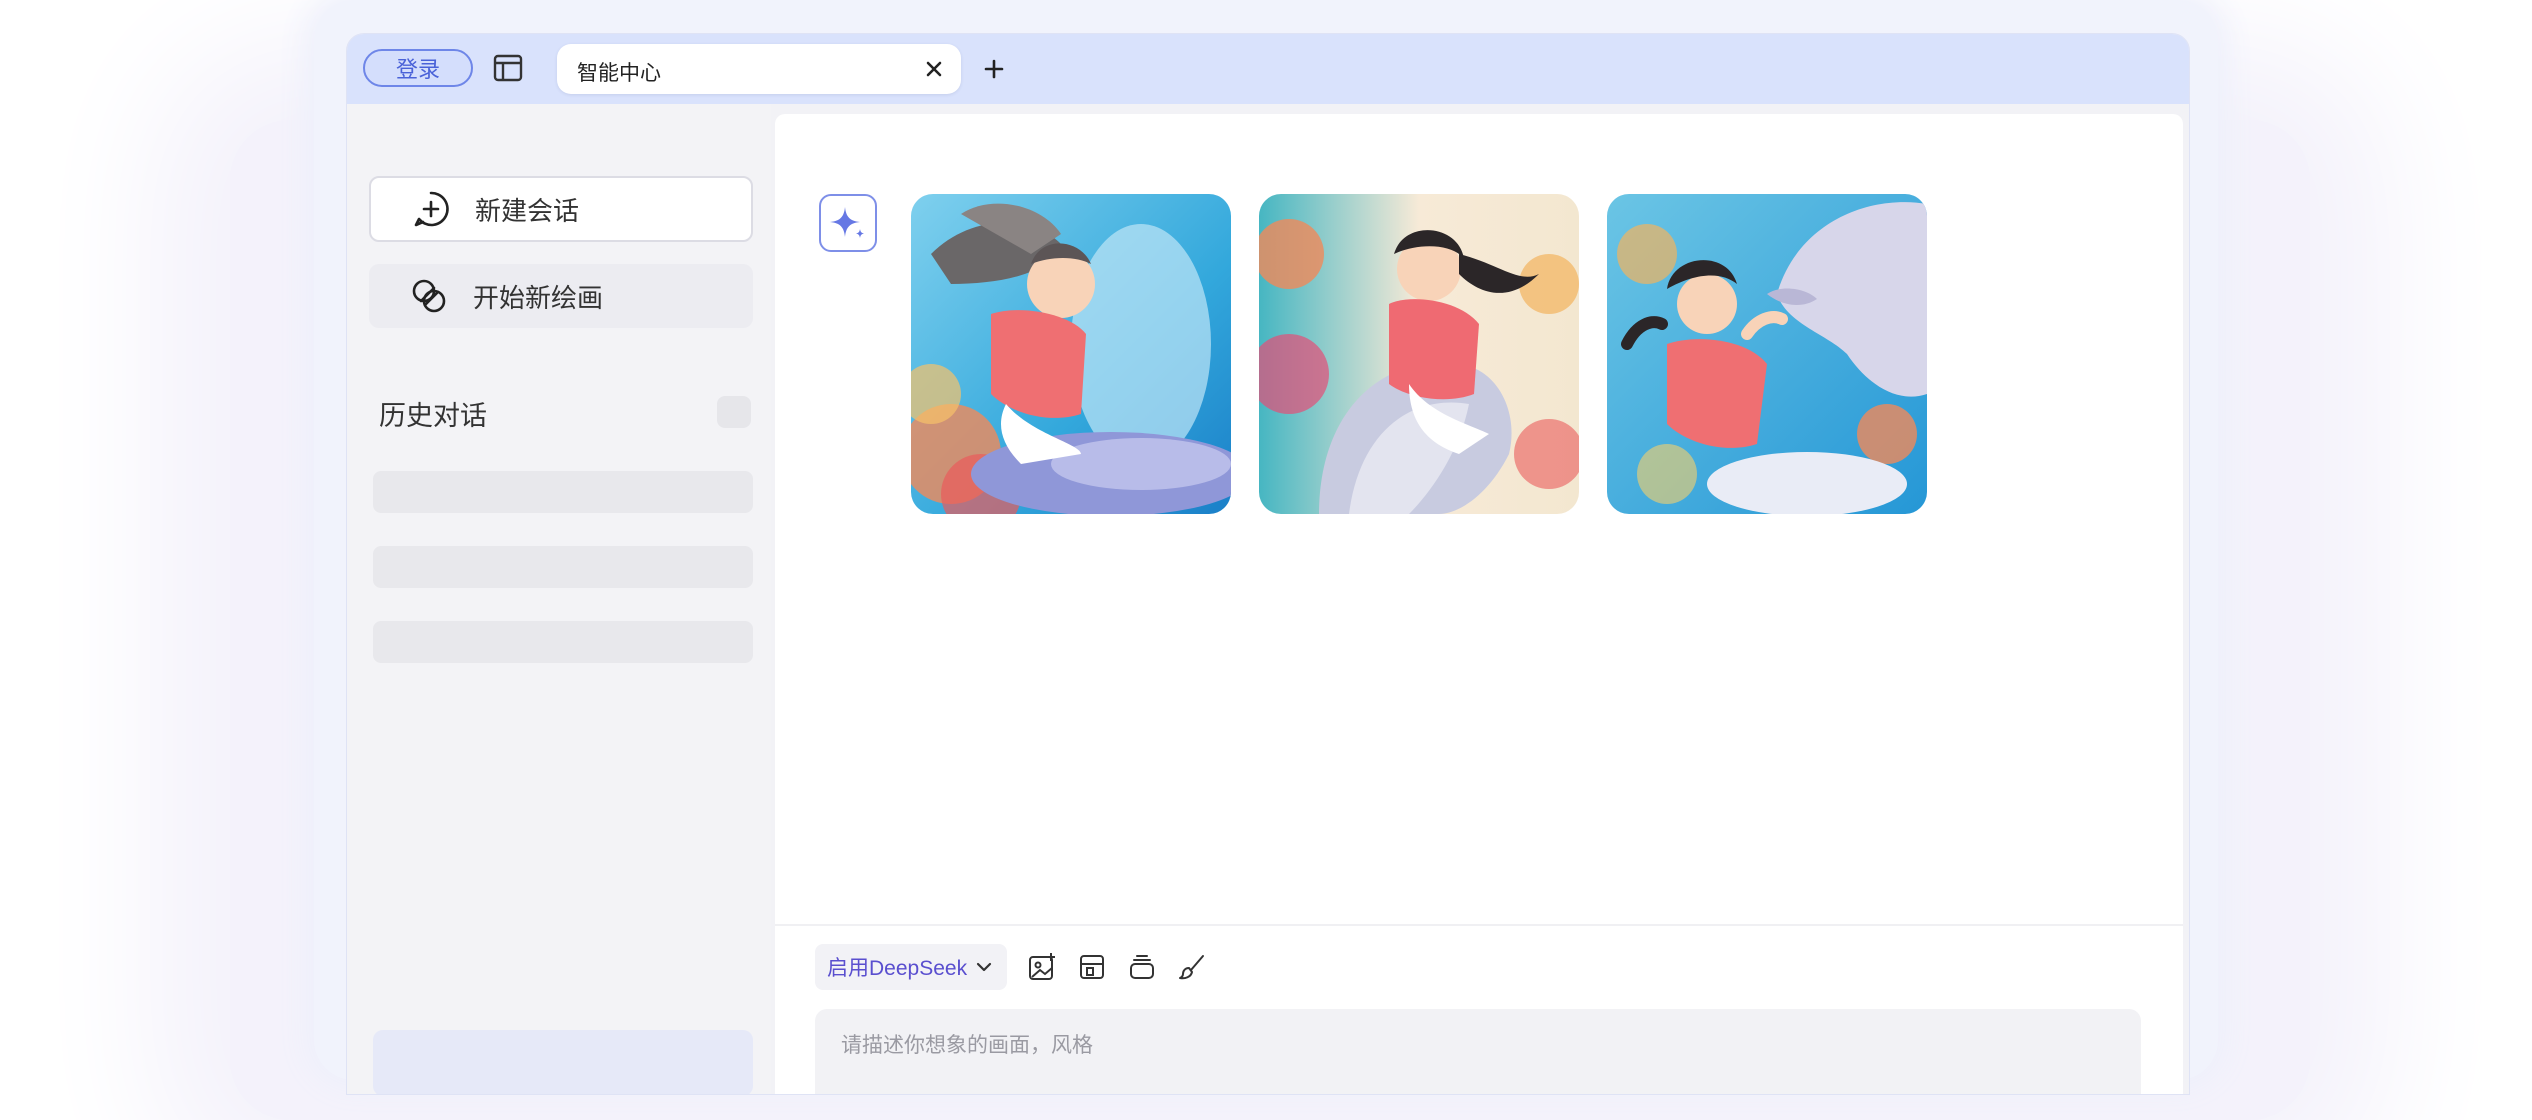 The image size is (2532, 1120). What do you see at coordinates (759, 69) in the screenshot?
I see `tab-smart-center: 智能中心` at bounding box center [759, 69].